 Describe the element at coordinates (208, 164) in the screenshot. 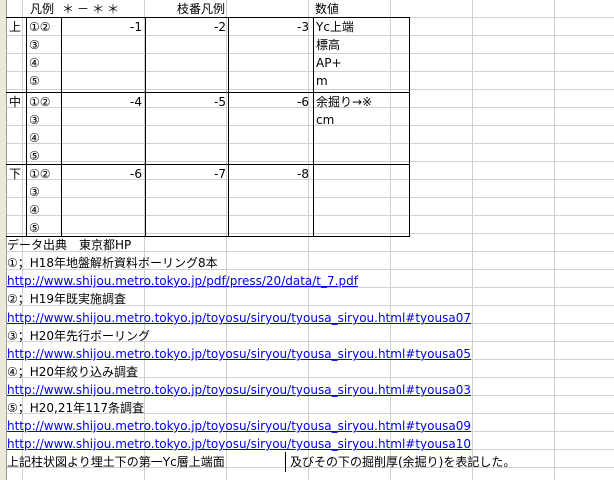

I see `table-border-mid2` at that location.